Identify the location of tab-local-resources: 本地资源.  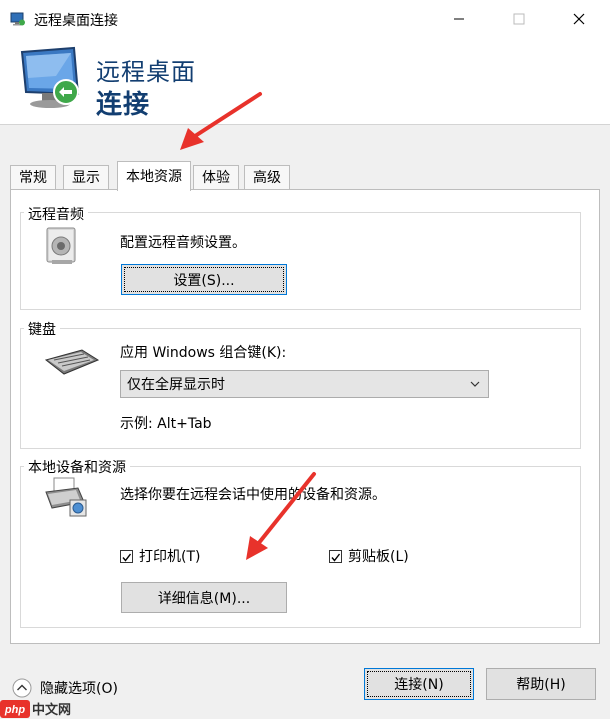
(154, 176).